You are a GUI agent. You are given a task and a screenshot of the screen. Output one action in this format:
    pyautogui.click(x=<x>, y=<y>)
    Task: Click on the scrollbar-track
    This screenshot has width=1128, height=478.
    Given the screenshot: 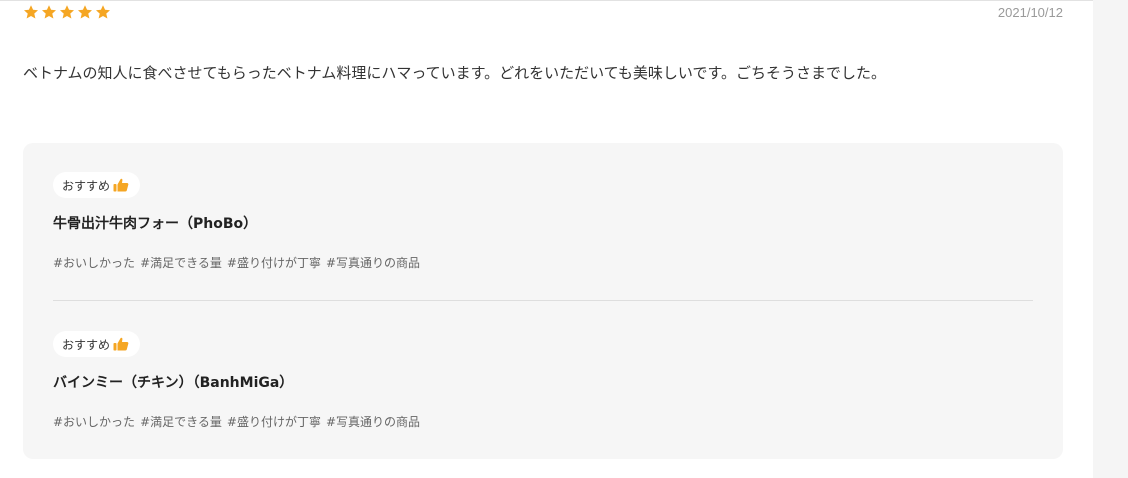 What is the action you would take?
    pyautogui.click(x=1110, y=239)
    